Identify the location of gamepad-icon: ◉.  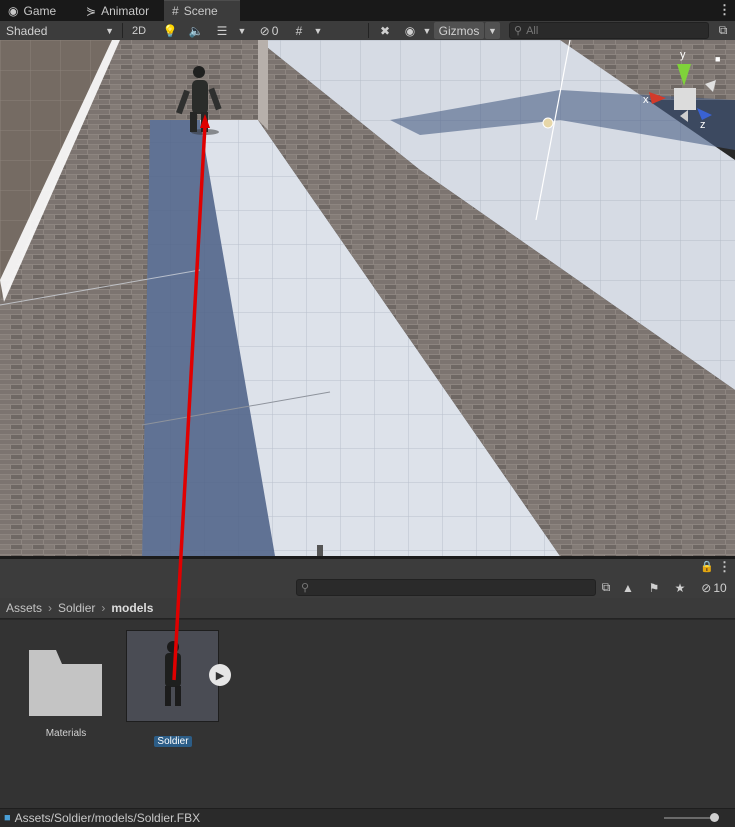
(13, 10).